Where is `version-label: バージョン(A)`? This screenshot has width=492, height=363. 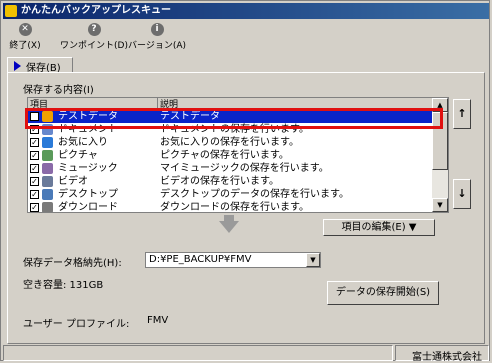
version-label: バージョン(A) is located at coordinates (157, 46).